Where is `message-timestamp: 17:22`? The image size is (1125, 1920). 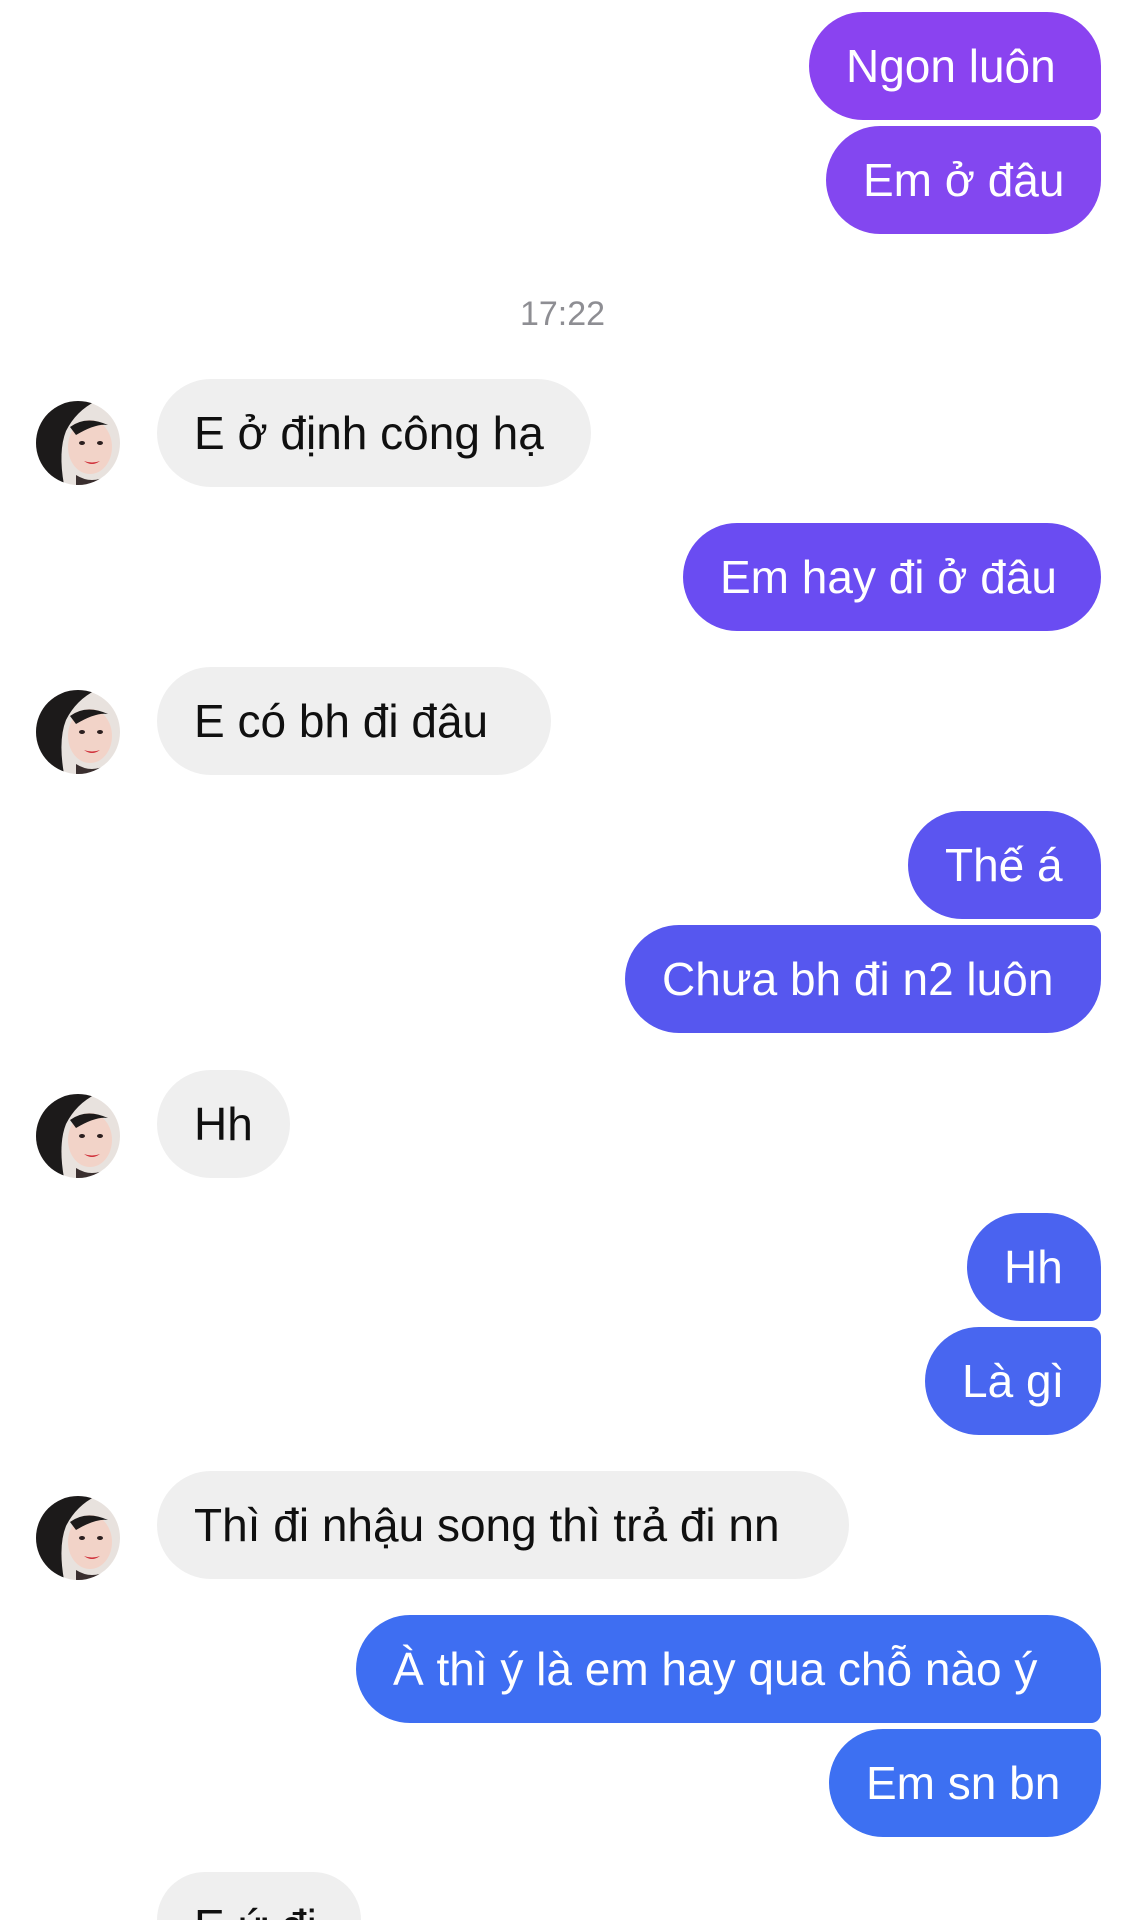
message-timestamp: 17:22 is located at coordinates (562, 314).